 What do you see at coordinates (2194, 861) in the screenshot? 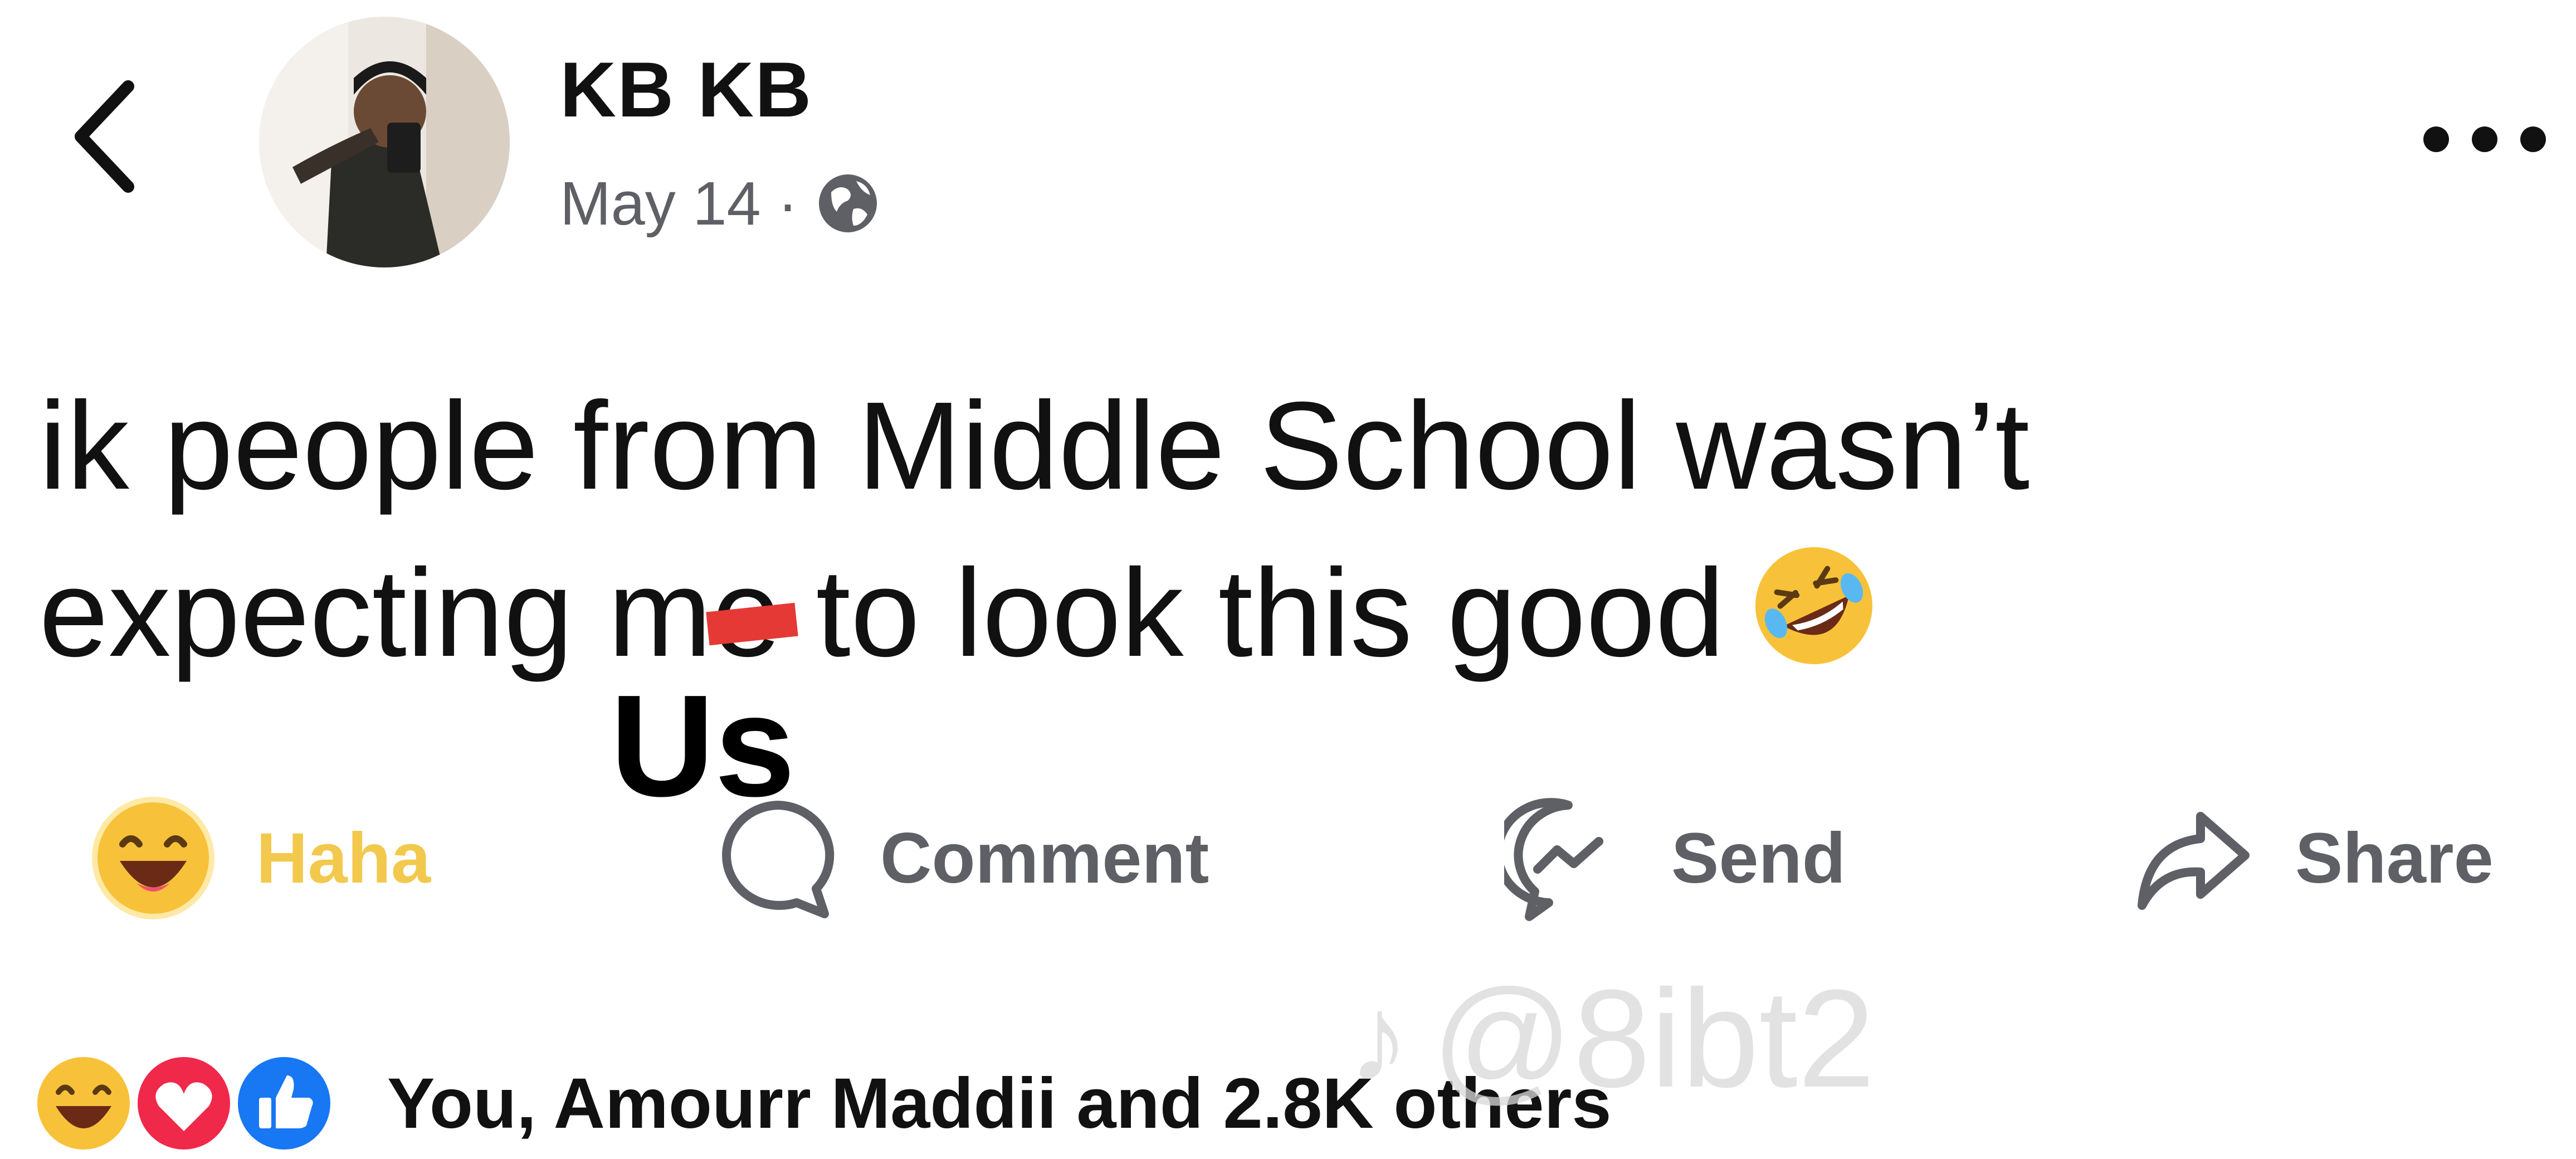
I see `share-arrow-icon` at bounding box center [2194, 861].